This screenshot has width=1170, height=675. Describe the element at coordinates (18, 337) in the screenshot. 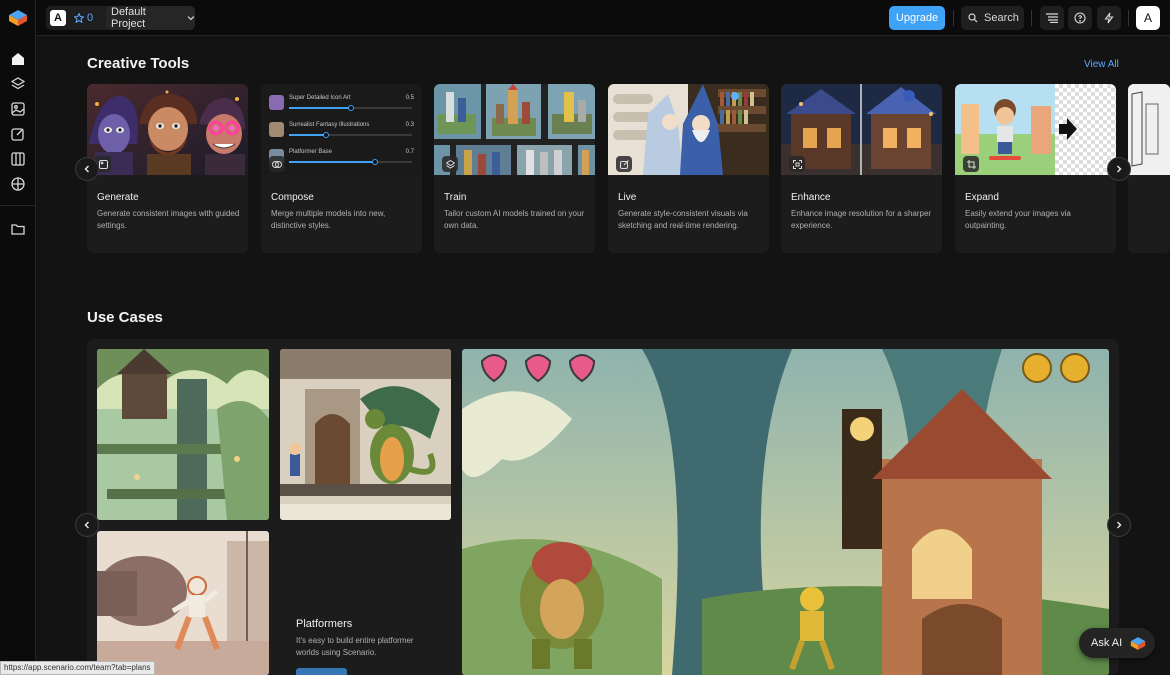

I see `sidebar` at that location.